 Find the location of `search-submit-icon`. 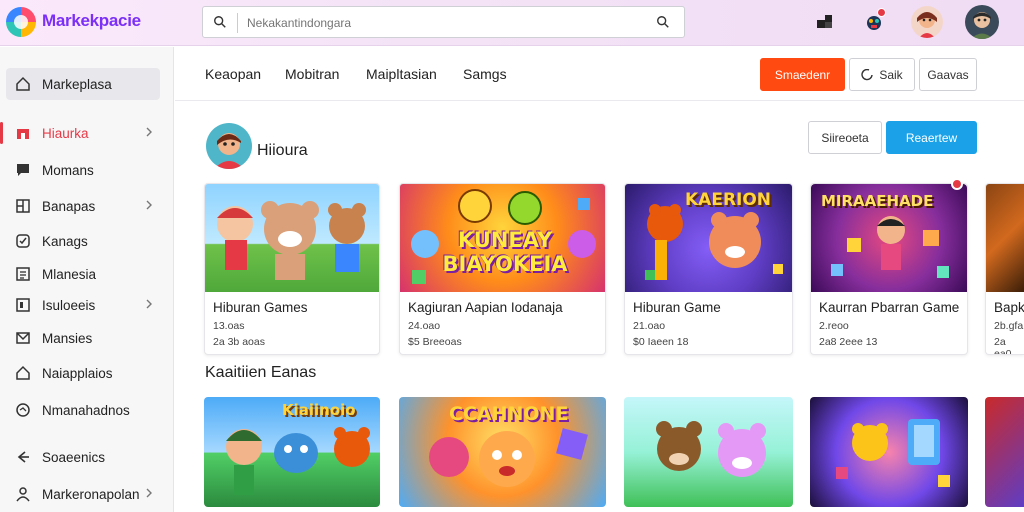

search-submit-icon is located at coordinates (663, 22).